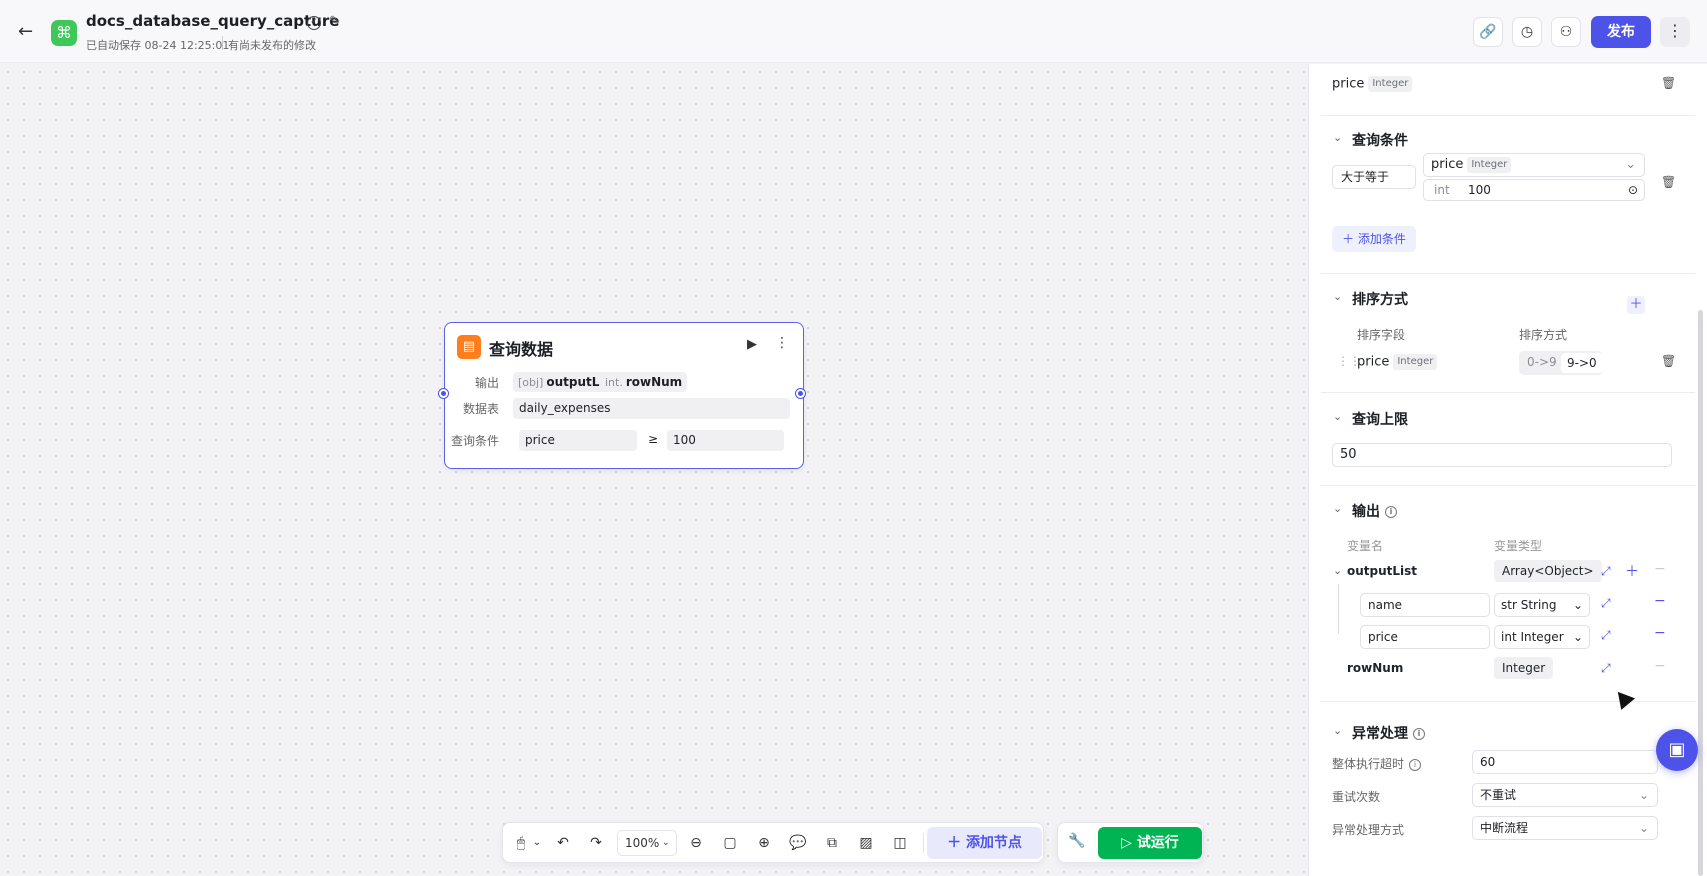 This screenshot has width=1707, height=876. What do you see at coordinates (1565, 762) in the screenshot?
I see `timeout-input: 60` at bounding box center [1565, 762].